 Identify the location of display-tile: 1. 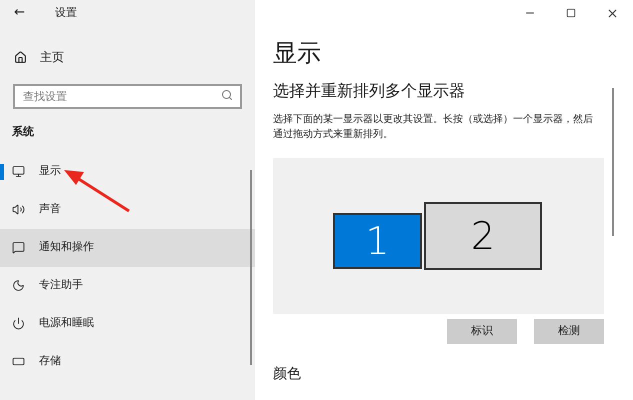
(377, 241).